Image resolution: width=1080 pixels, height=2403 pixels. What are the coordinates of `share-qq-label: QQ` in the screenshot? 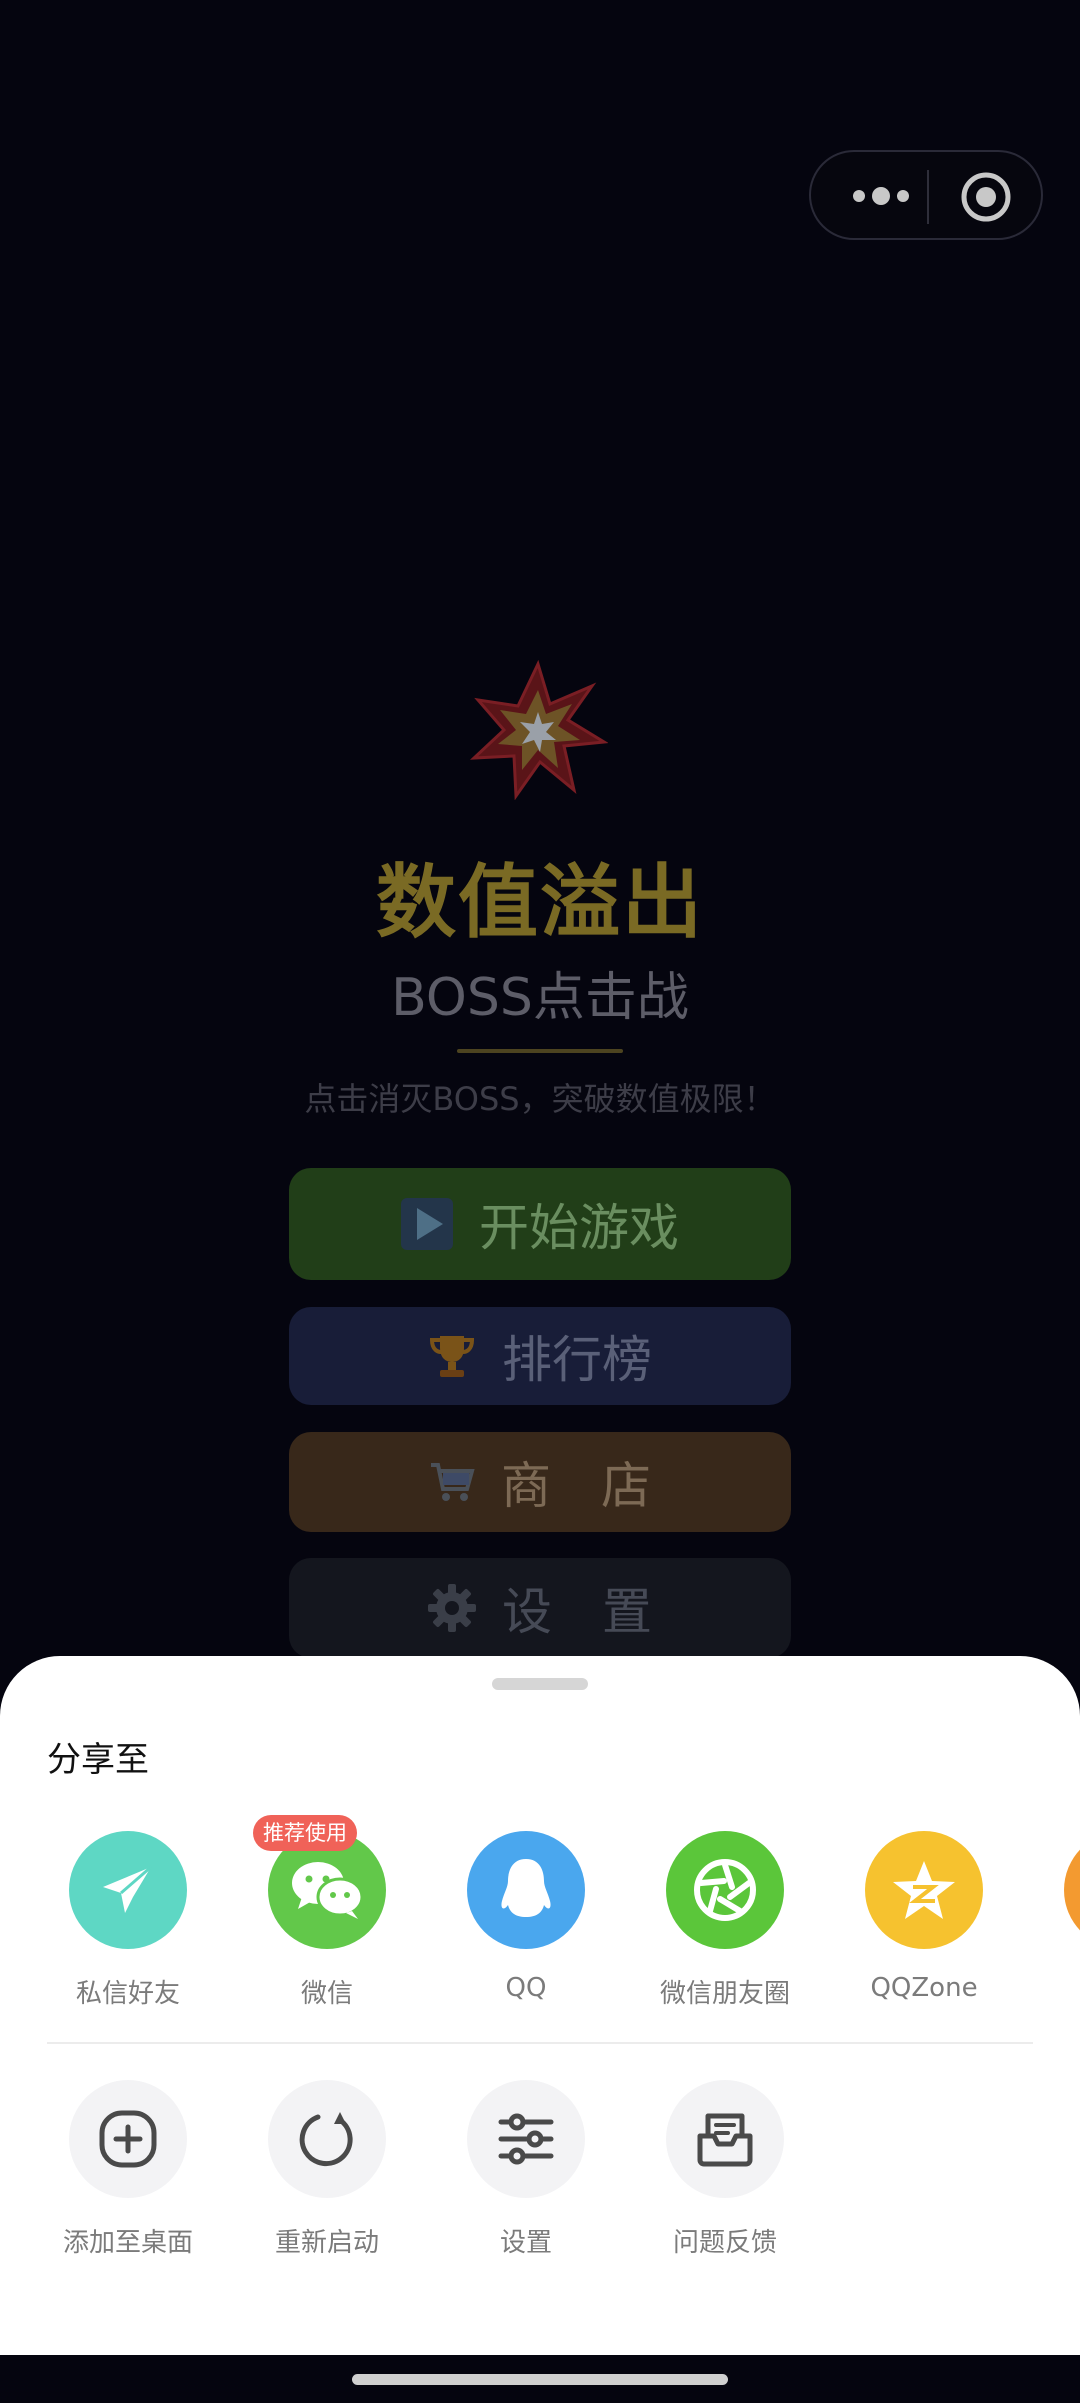 It's located at (526, 1988).